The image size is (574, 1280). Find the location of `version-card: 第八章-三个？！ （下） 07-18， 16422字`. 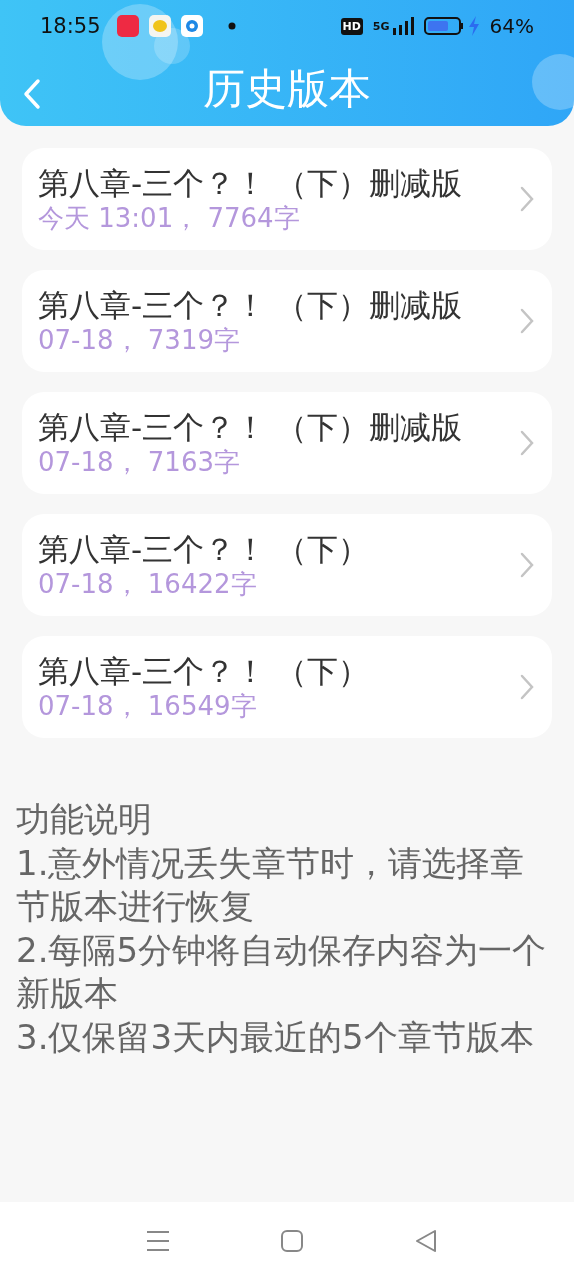

version-card: 第八章-三个？！ （下） 07-18， 16422字 is located at coordinates (287, 565).